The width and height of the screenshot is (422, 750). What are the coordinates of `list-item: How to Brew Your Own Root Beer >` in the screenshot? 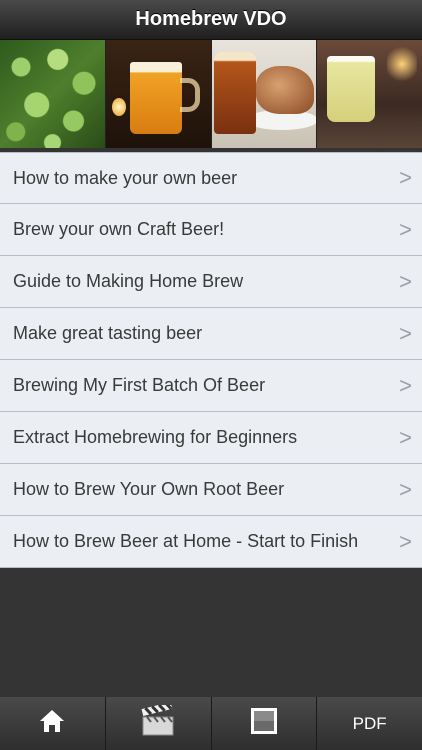 It's located at (211, 490).